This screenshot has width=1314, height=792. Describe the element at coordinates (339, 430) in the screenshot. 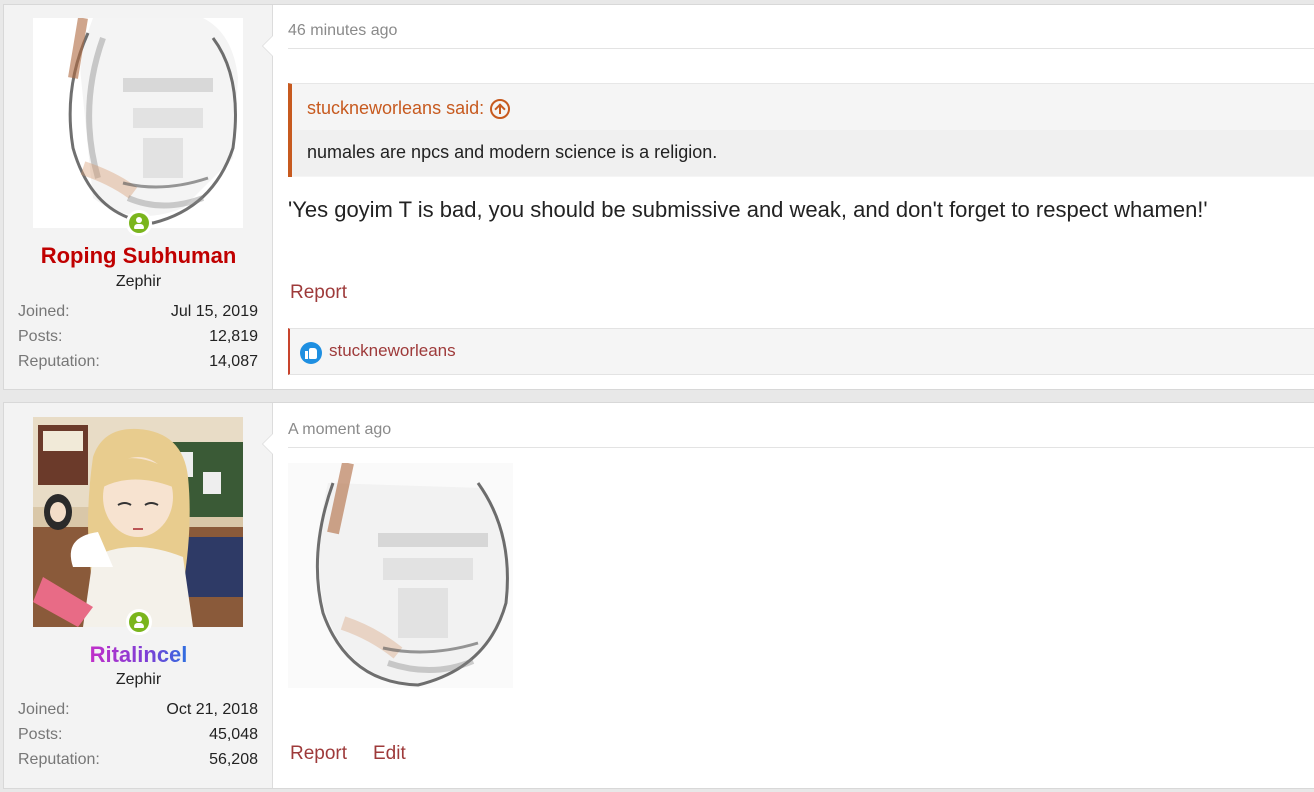

I see `post-time: A moment ago` at that location.